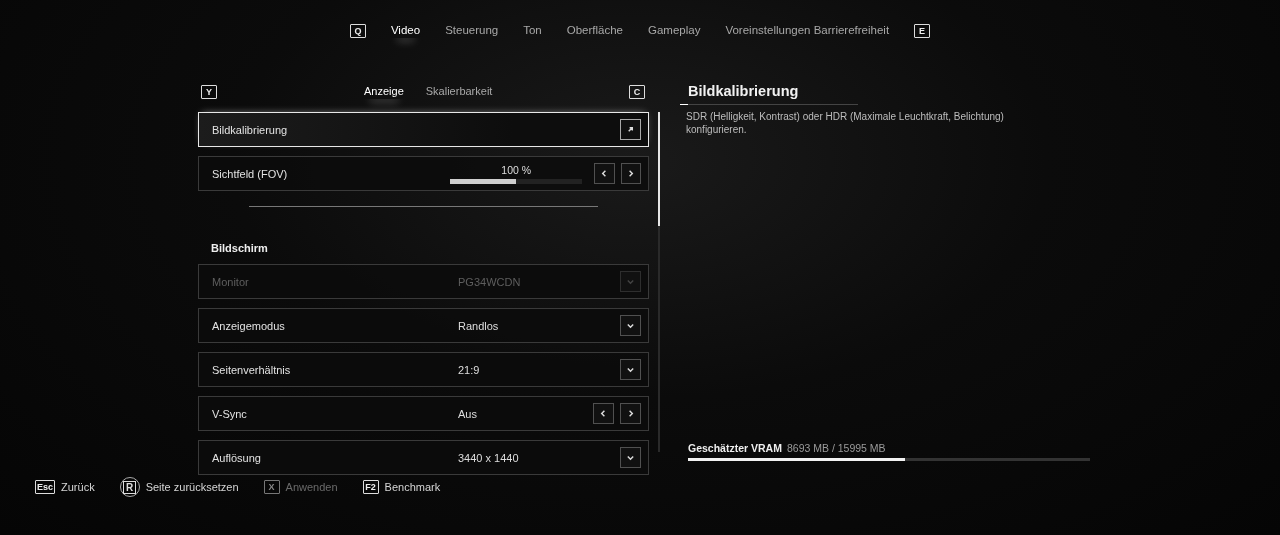  I want to click on setting-row: Auflösung 3440 x 1440, so click(423, 457).